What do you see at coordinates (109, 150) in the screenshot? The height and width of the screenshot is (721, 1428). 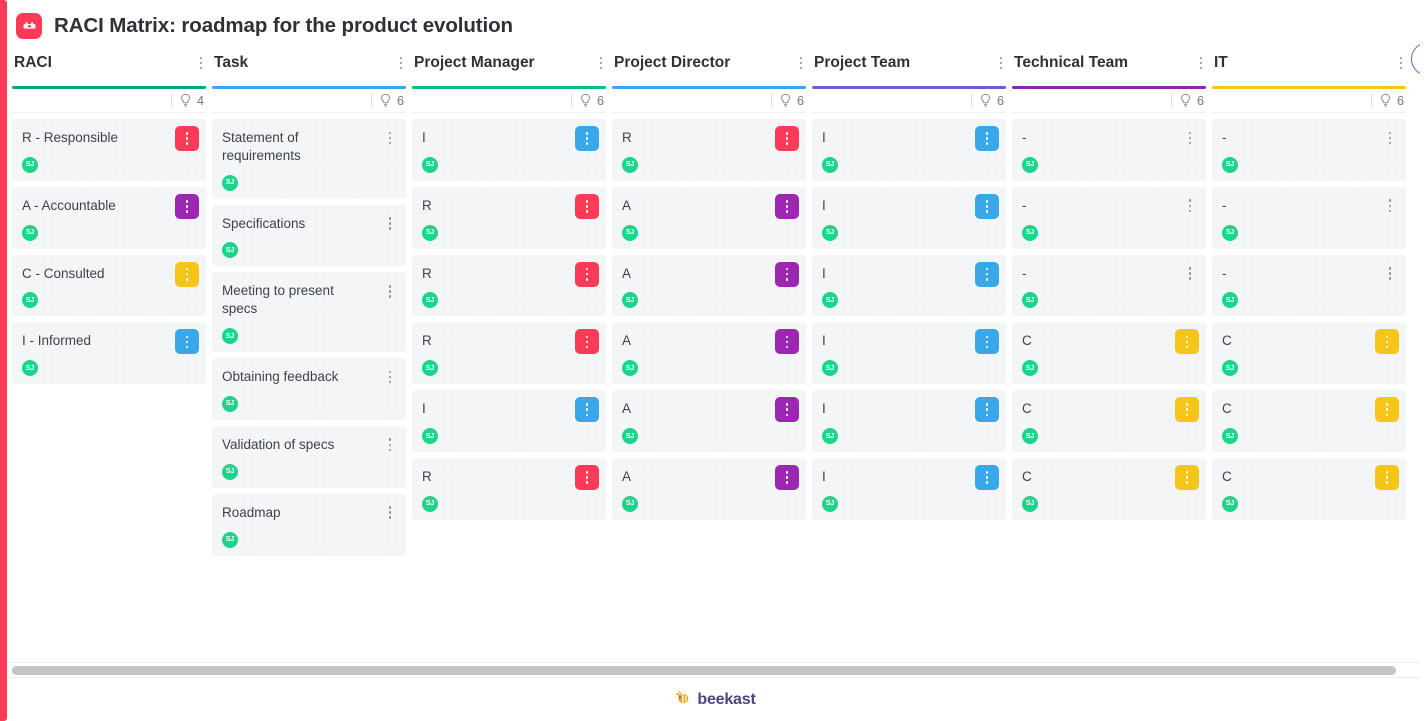 I see `board-card: R - Responsible SJ` at bounding box center [109, 150].